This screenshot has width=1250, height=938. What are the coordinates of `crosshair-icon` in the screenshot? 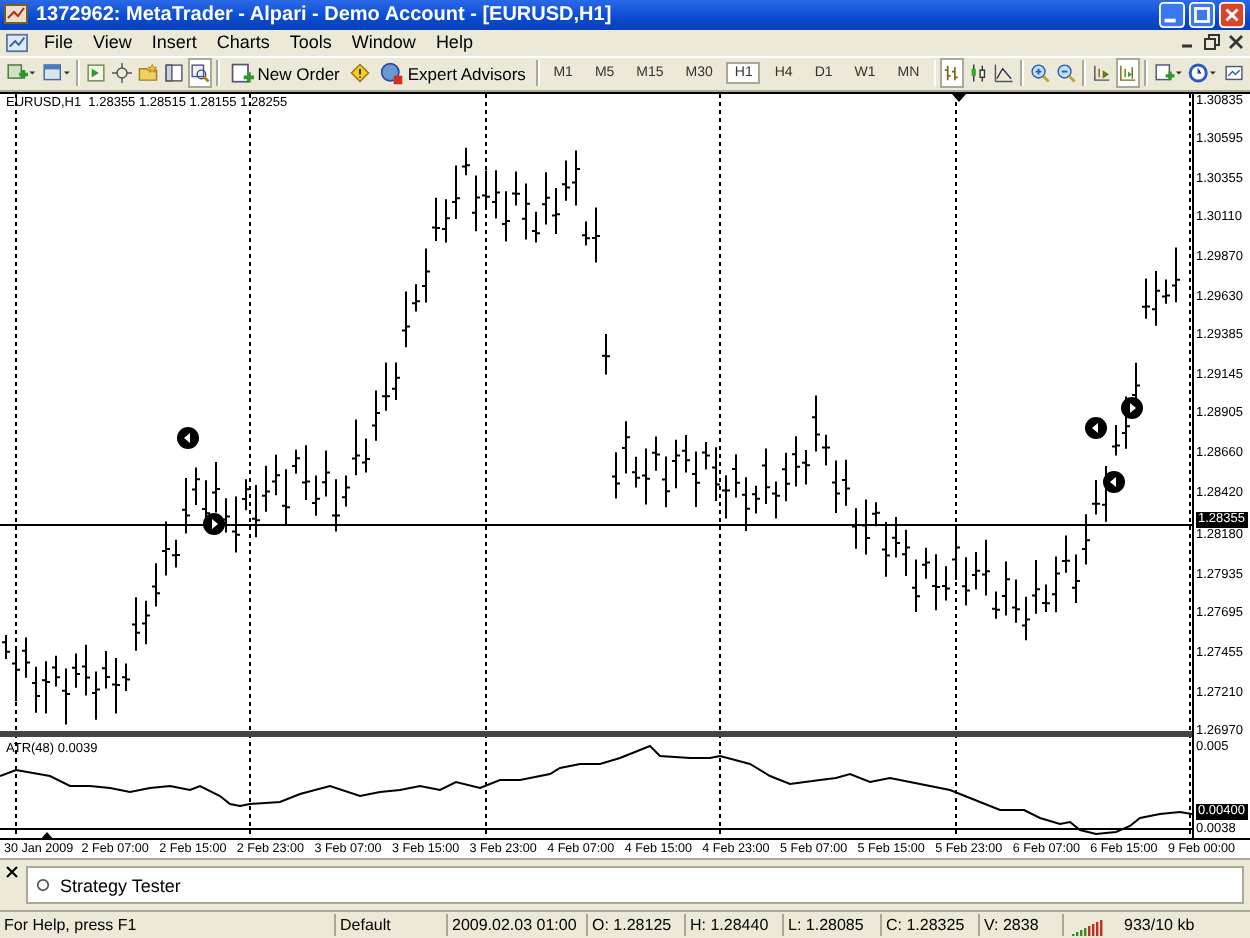 It's located at (122, 73).